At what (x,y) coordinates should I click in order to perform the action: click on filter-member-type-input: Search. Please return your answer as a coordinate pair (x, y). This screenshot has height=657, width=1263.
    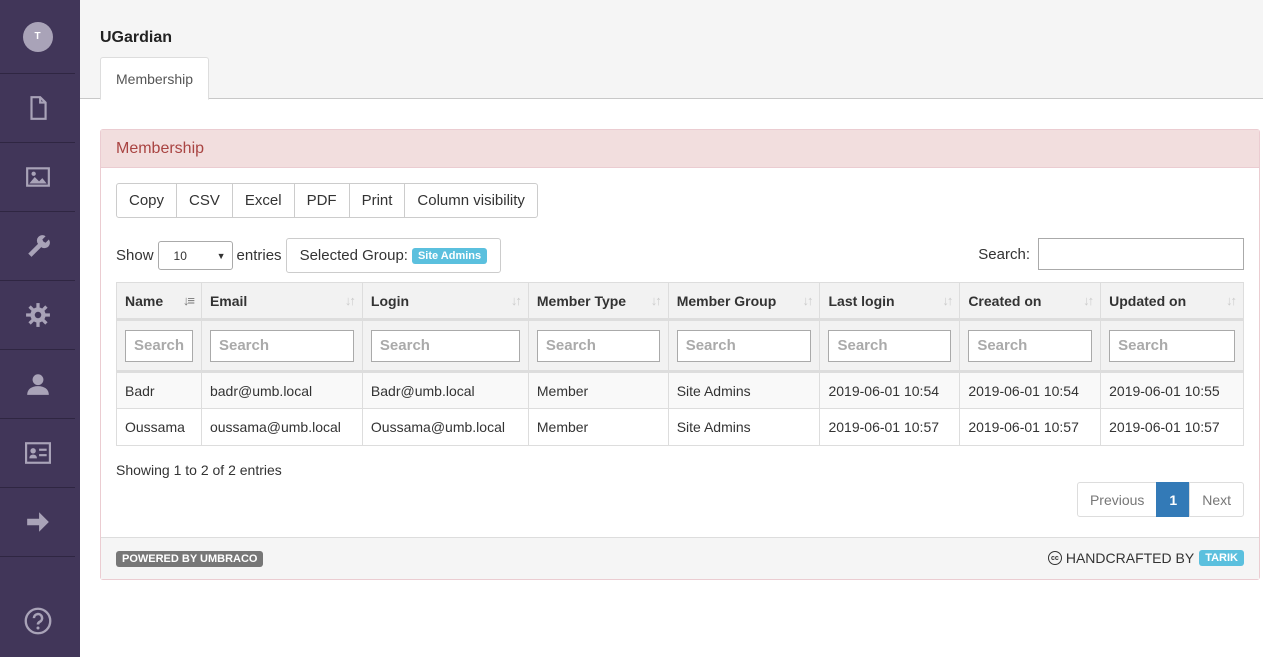
    Looking at the image, I should click on (598, 345).